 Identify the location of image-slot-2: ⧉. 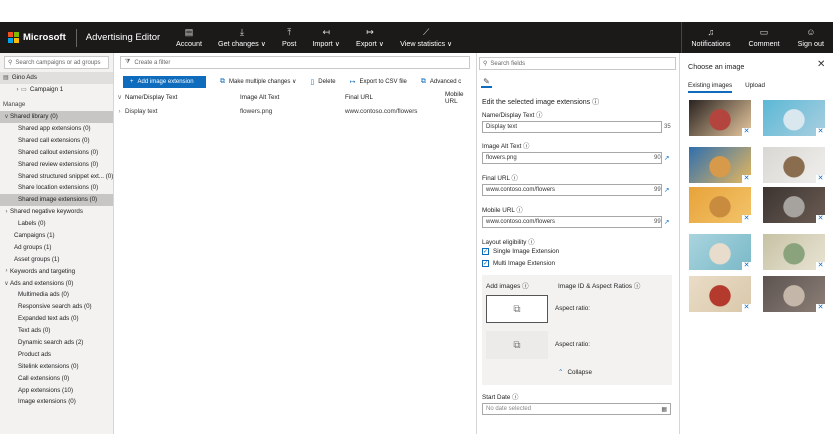
(517, 345).